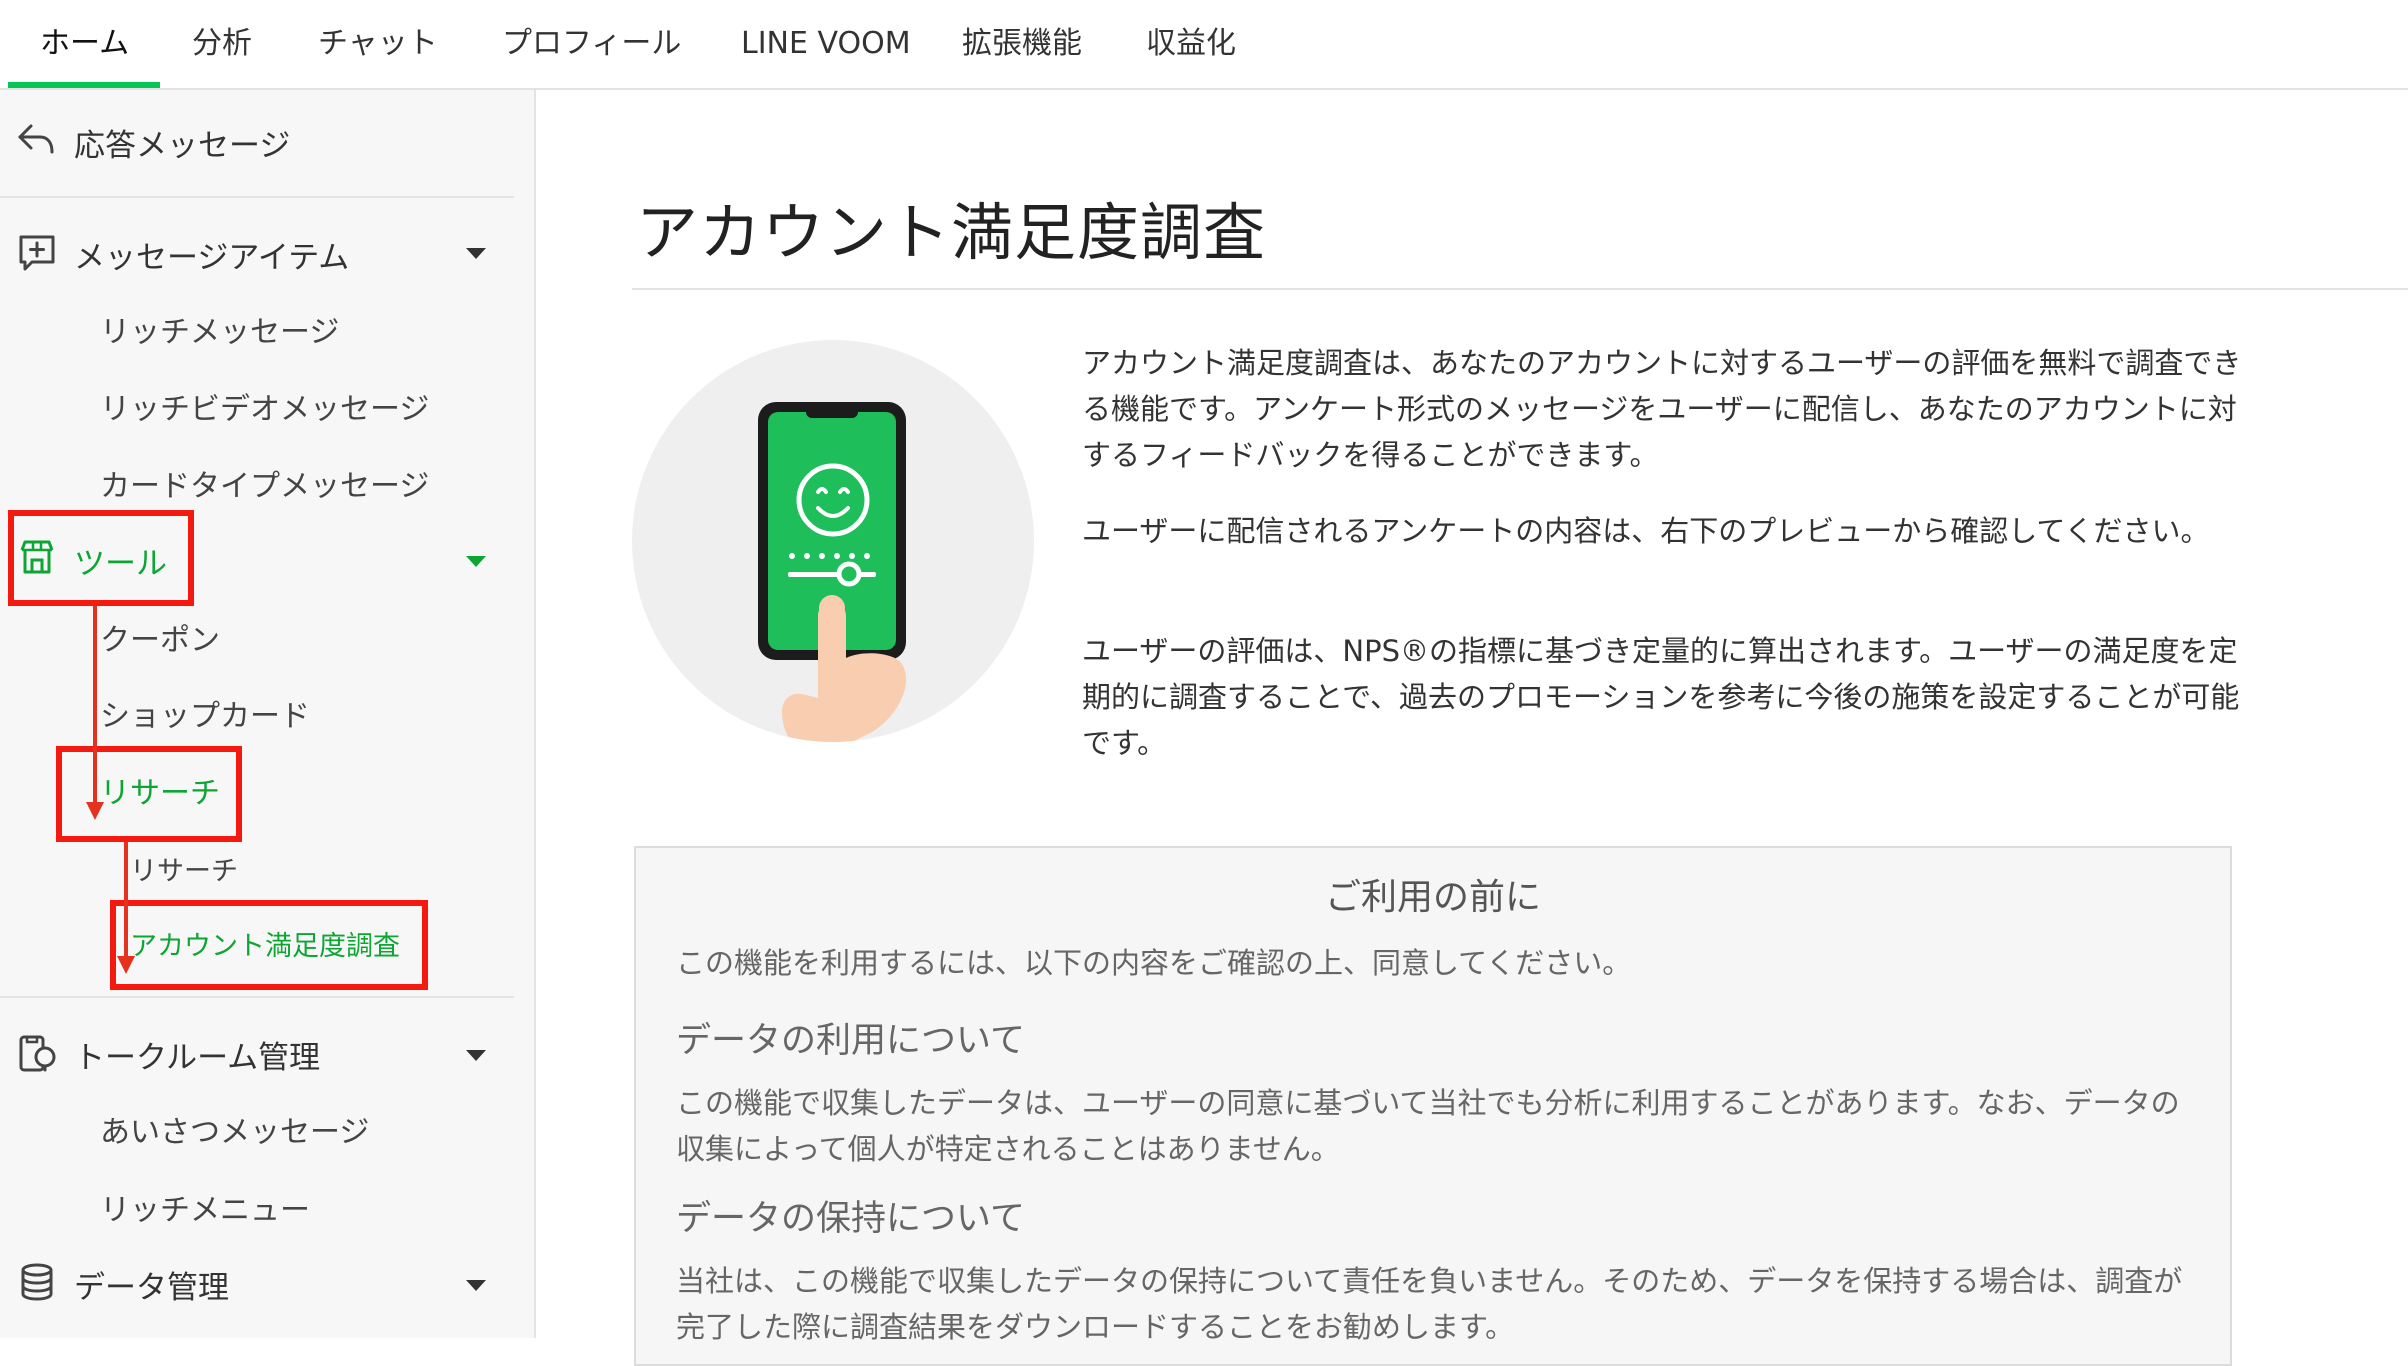  Describe the element at coordinates (1022, 44) in the screenshot. I see `tab-extensions: 拡張機能` at that location.